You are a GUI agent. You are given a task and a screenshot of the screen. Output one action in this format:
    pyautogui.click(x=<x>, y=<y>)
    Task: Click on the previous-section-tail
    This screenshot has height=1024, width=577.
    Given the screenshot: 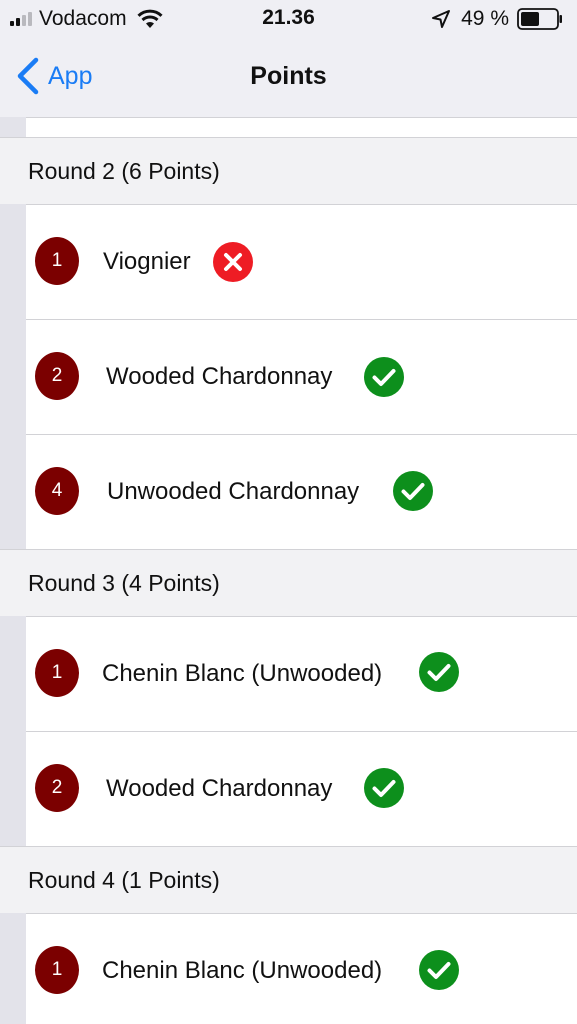 What is the action you would take?
    pyautogui.click(x=288, y=127)
    